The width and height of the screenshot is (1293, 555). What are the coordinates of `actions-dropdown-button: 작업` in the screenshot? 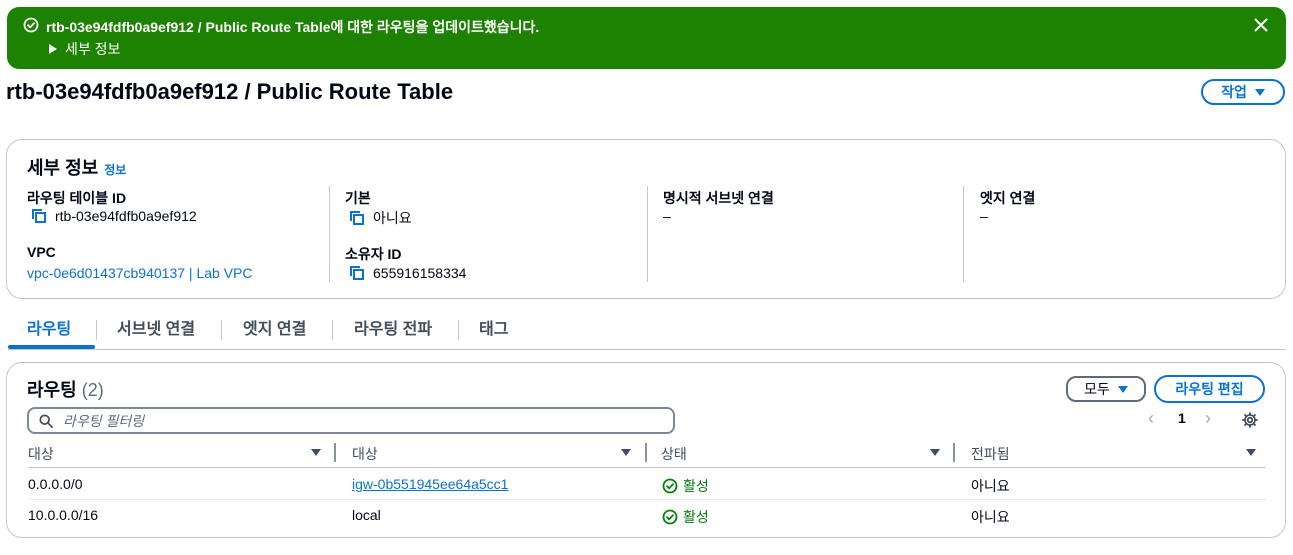 It's located at (1243, 92).